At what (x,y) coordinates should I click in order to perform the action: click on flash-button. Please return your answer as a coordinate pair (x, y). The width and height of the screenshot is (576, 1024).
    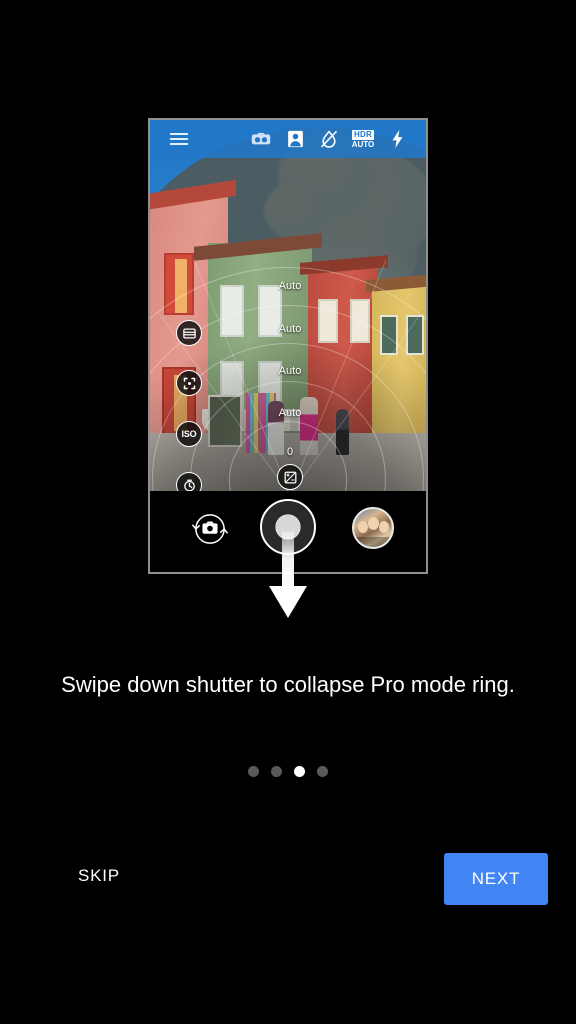
    Looking at the image, I should click on (397, 139).